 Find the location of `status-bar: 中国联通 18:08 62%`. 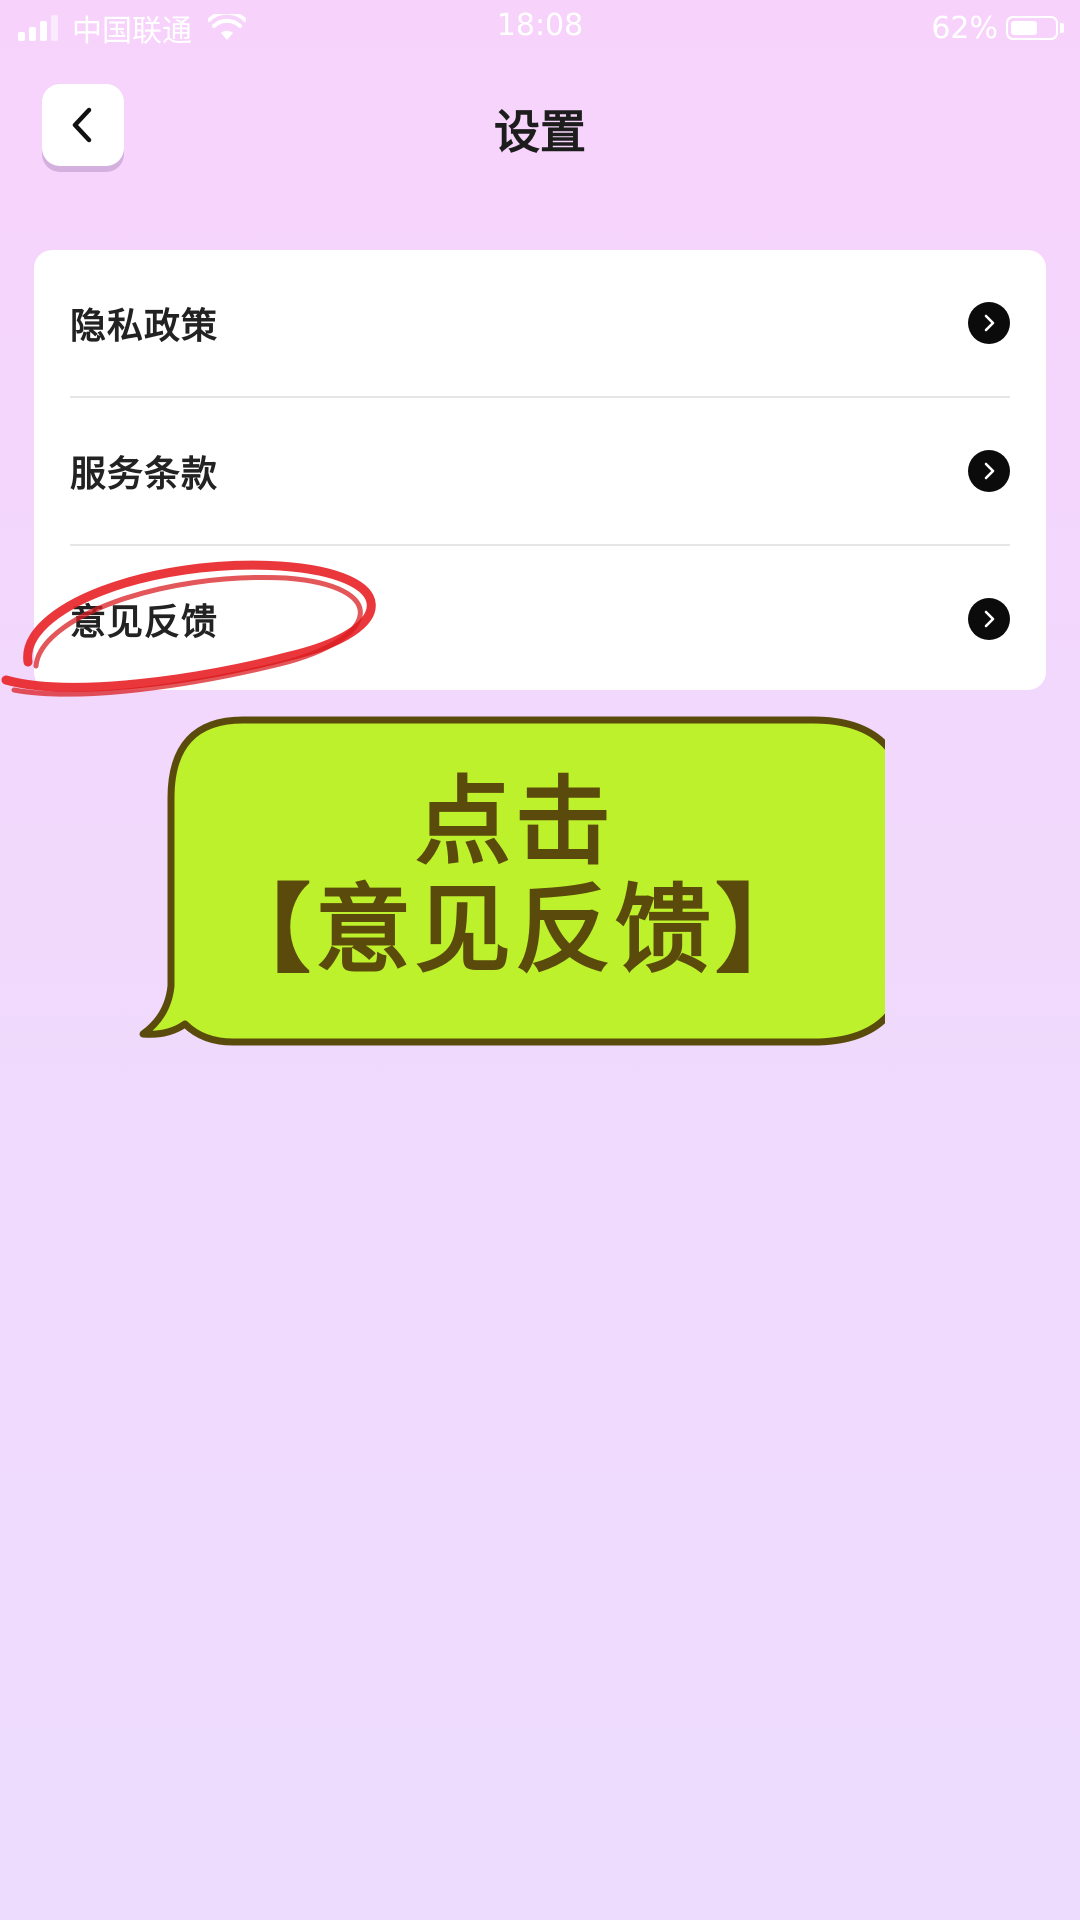

status-bar: 中国联通 18:08 62% is located at coordinates (540, 28).